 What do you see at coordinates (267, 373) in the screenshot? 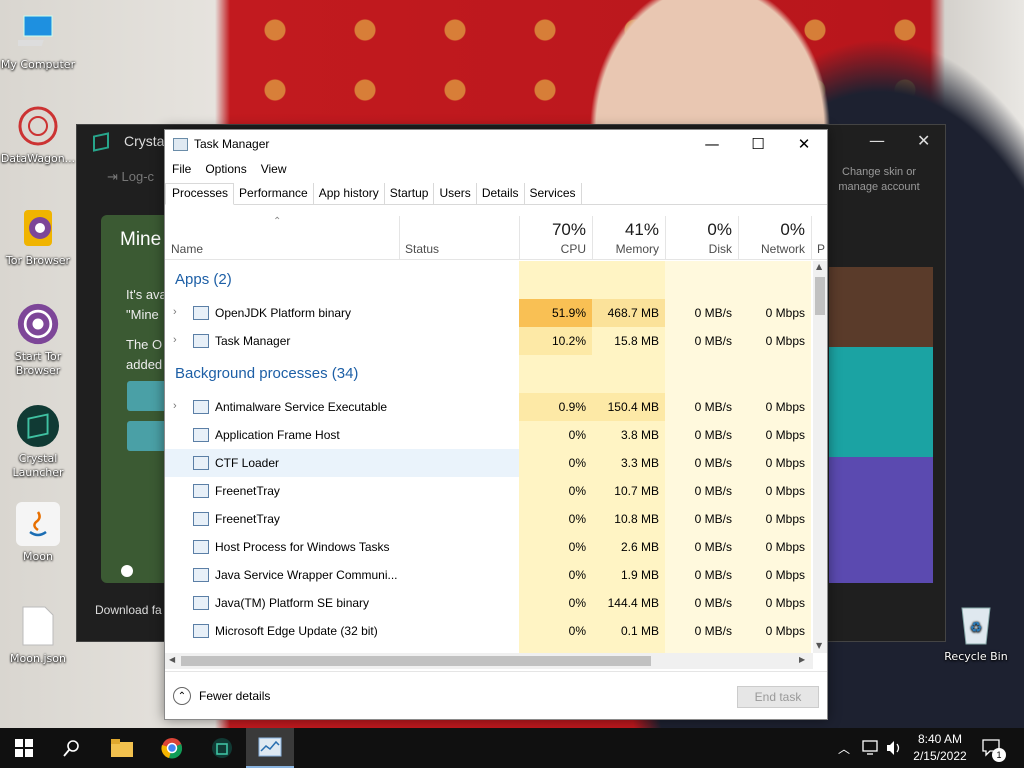
I see `group-background: Background processes (34)` at bounding box center [267, 373].